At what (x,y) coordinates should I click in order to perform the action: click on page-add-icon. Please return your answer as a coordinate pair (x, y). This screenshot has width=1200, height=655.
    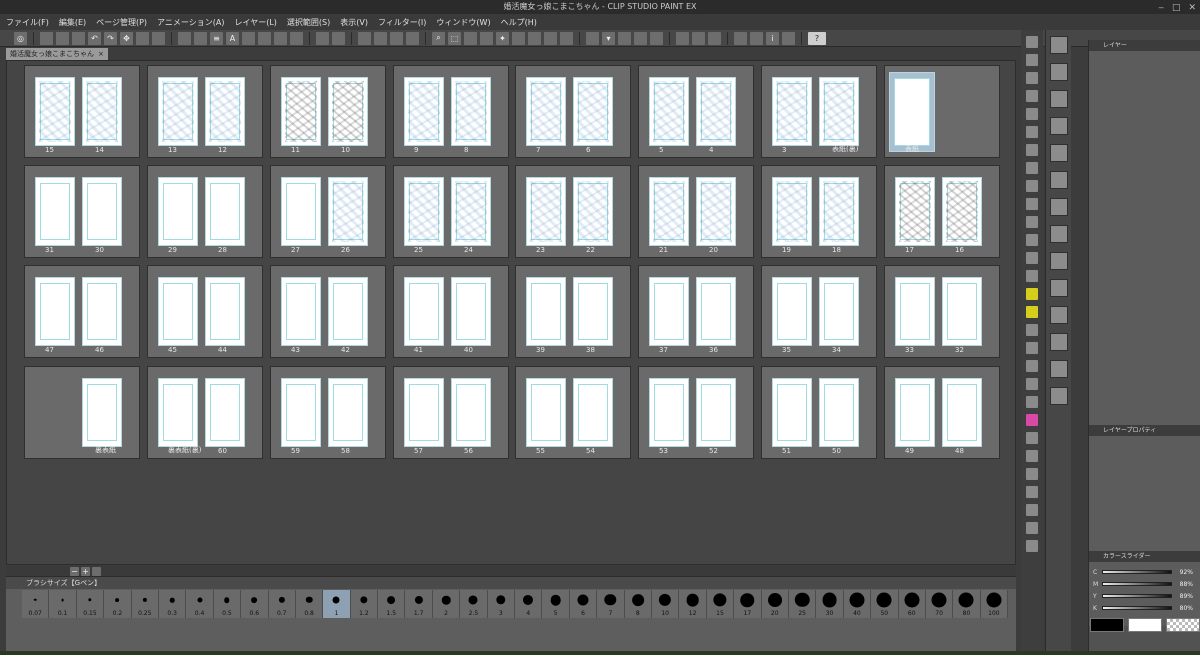
    Looking at the image, I should click on (280, 38).